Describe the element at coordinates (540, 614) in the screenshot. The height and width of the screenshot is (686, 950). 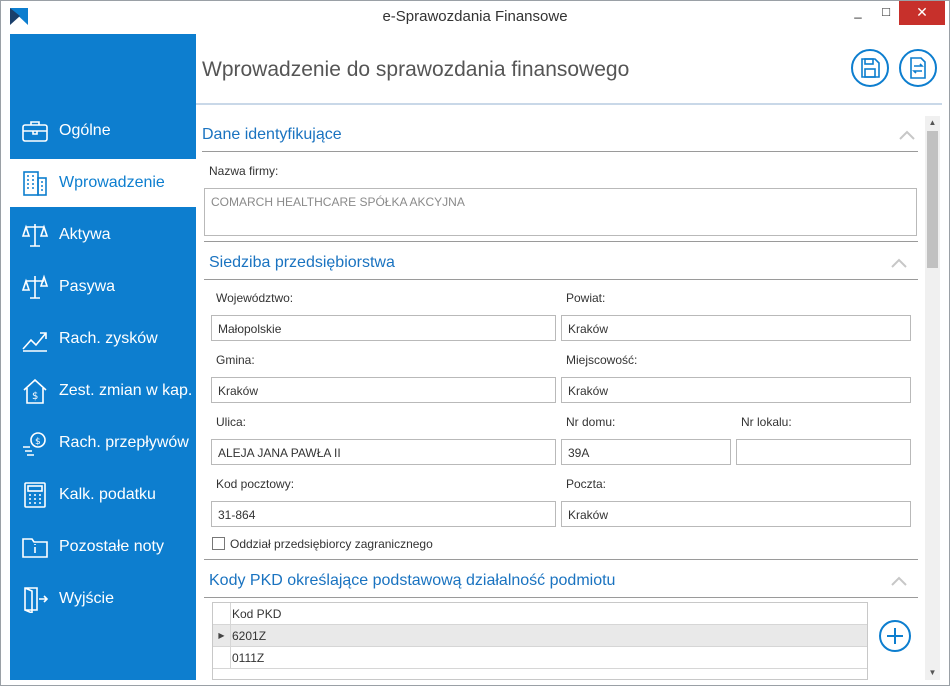
I see `table-header: Kod PKD` at that location.